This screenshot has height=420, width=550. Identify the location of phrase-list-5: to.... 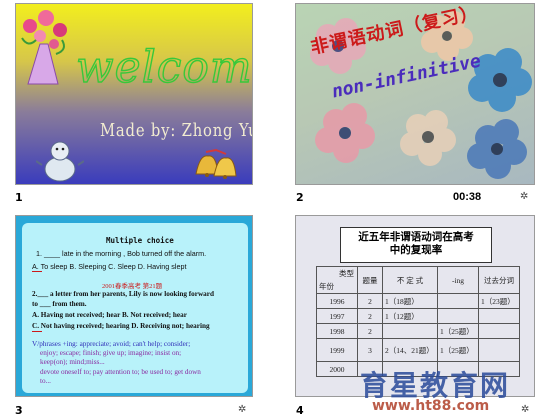
(45, 381).